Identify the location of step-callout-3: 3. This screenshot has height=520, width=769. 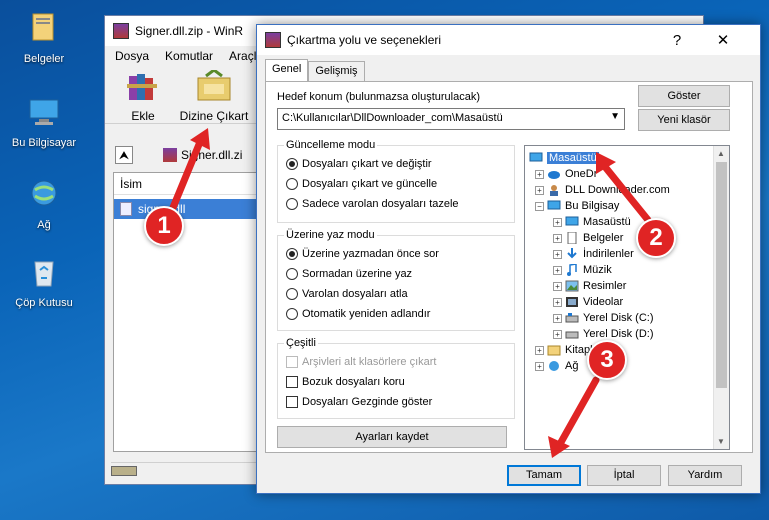
(607, 360).